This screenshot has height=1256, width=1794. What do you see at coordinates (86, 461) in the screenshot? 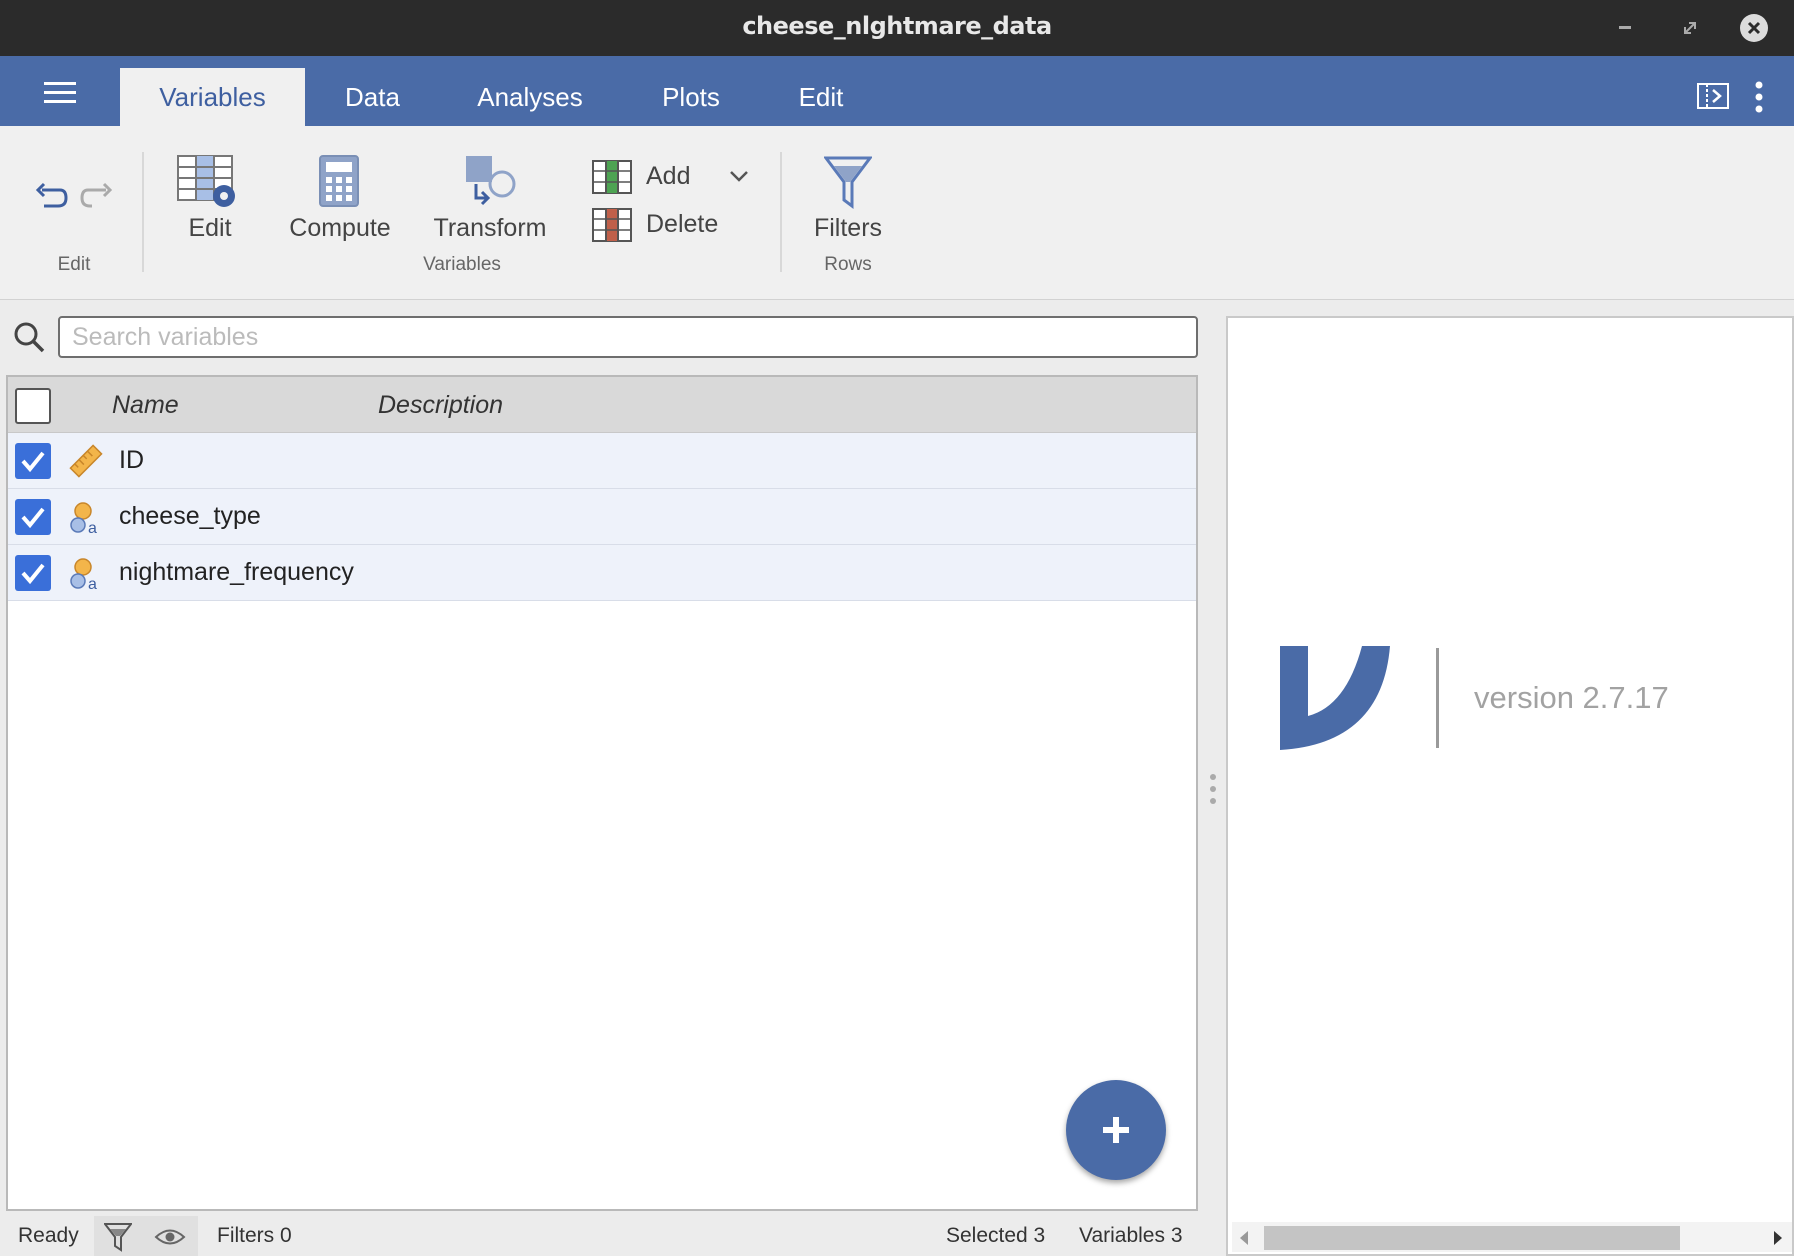
I see `ruler-icon` at bounding box center [86, 461].